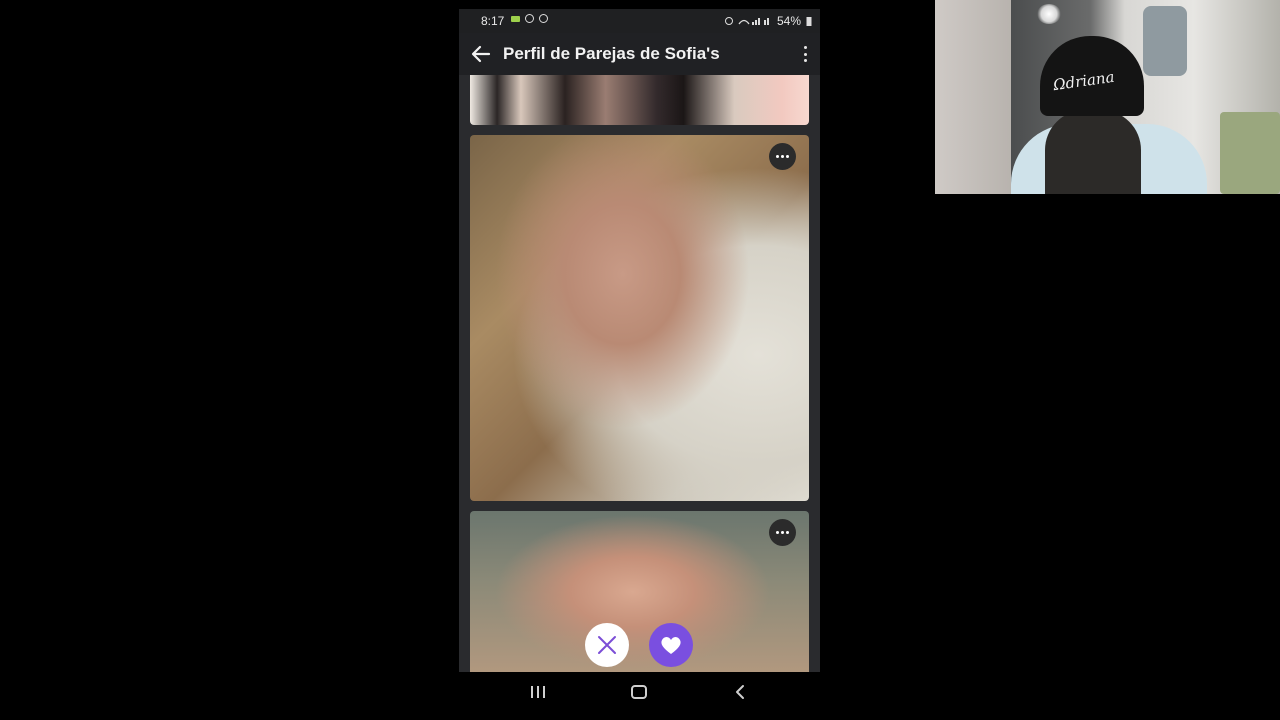 The image size is (1280, 720). I want to click on app-bar: Perfil de Parejas de Sofia's, so click(639, 54).